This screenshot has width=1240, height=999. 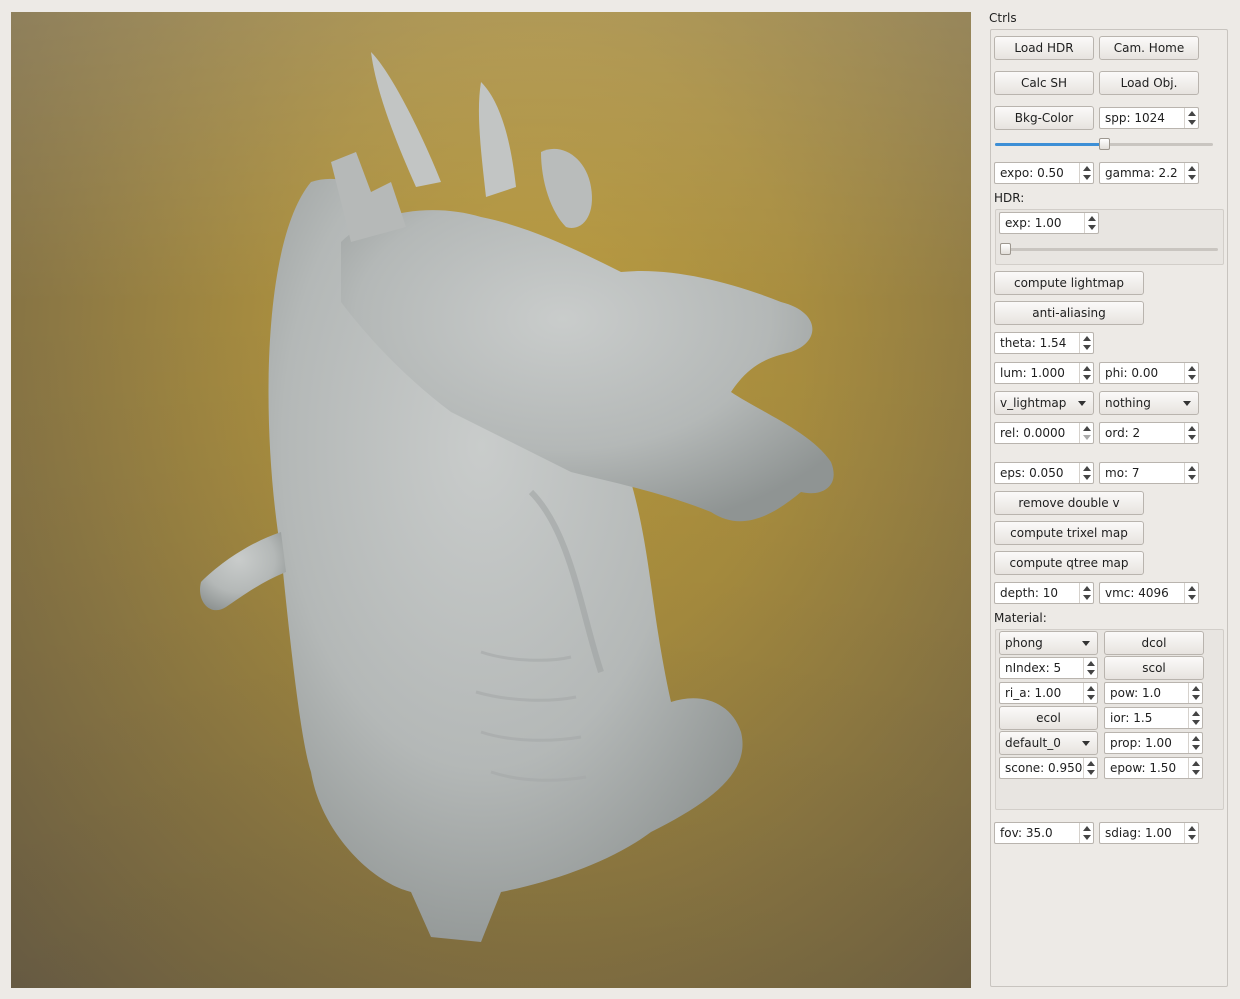 What do you see at coordinates (1044, 833) in the screenshot?
I see `fov-spinbox: fov: 35.0` at bounding box center [1044, 833].